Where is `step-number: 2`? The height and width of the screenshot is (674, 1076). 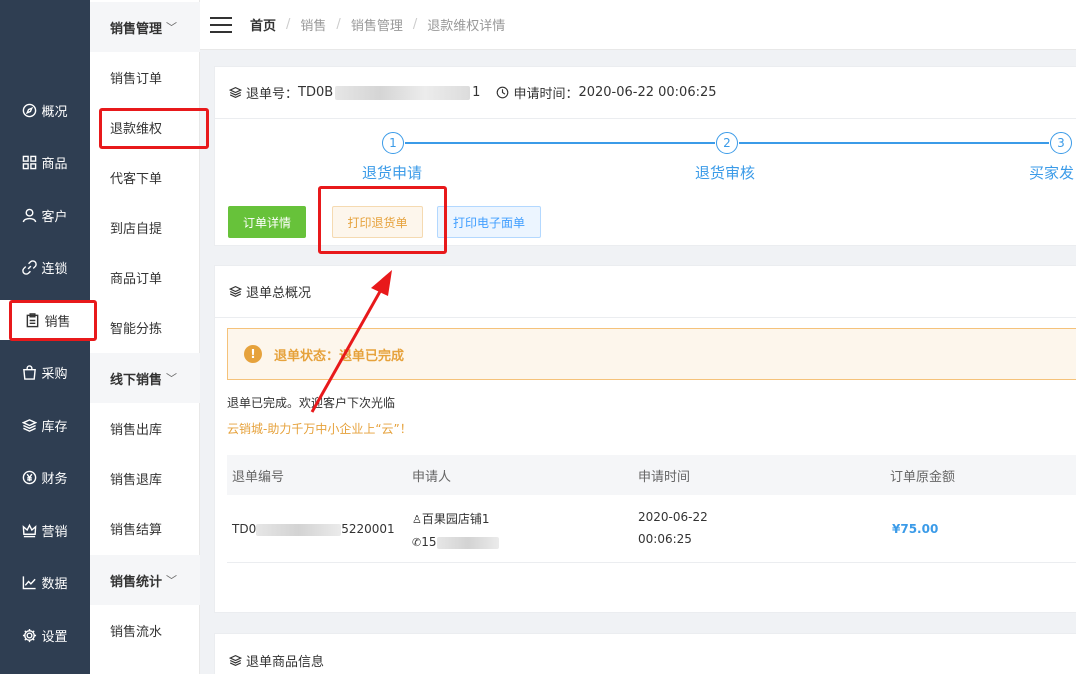
step-number: 2 is located at coordinates (727, 143).